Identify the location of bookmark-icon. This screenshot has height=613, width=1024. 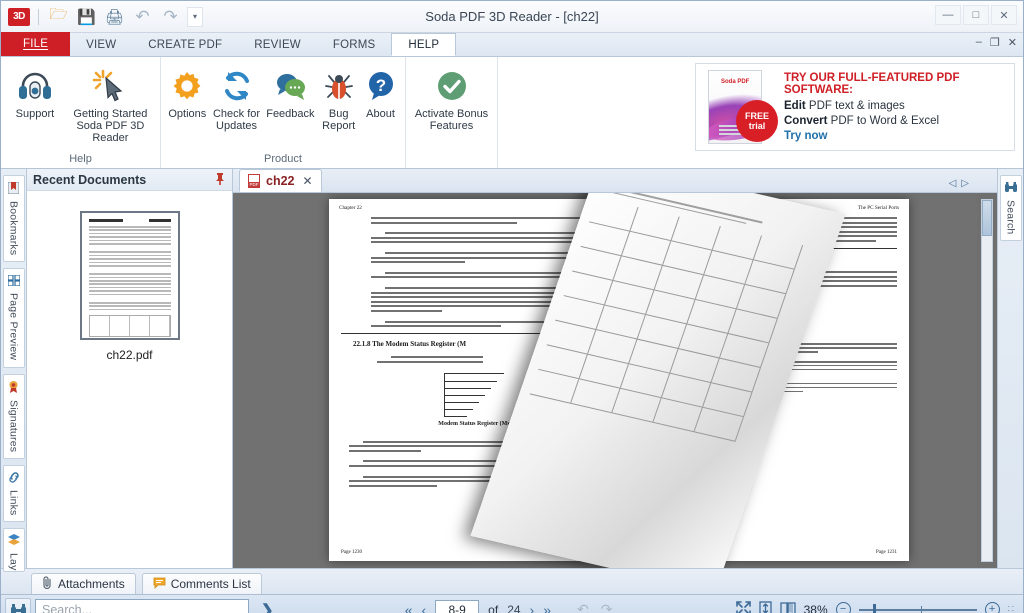
(13, 189).